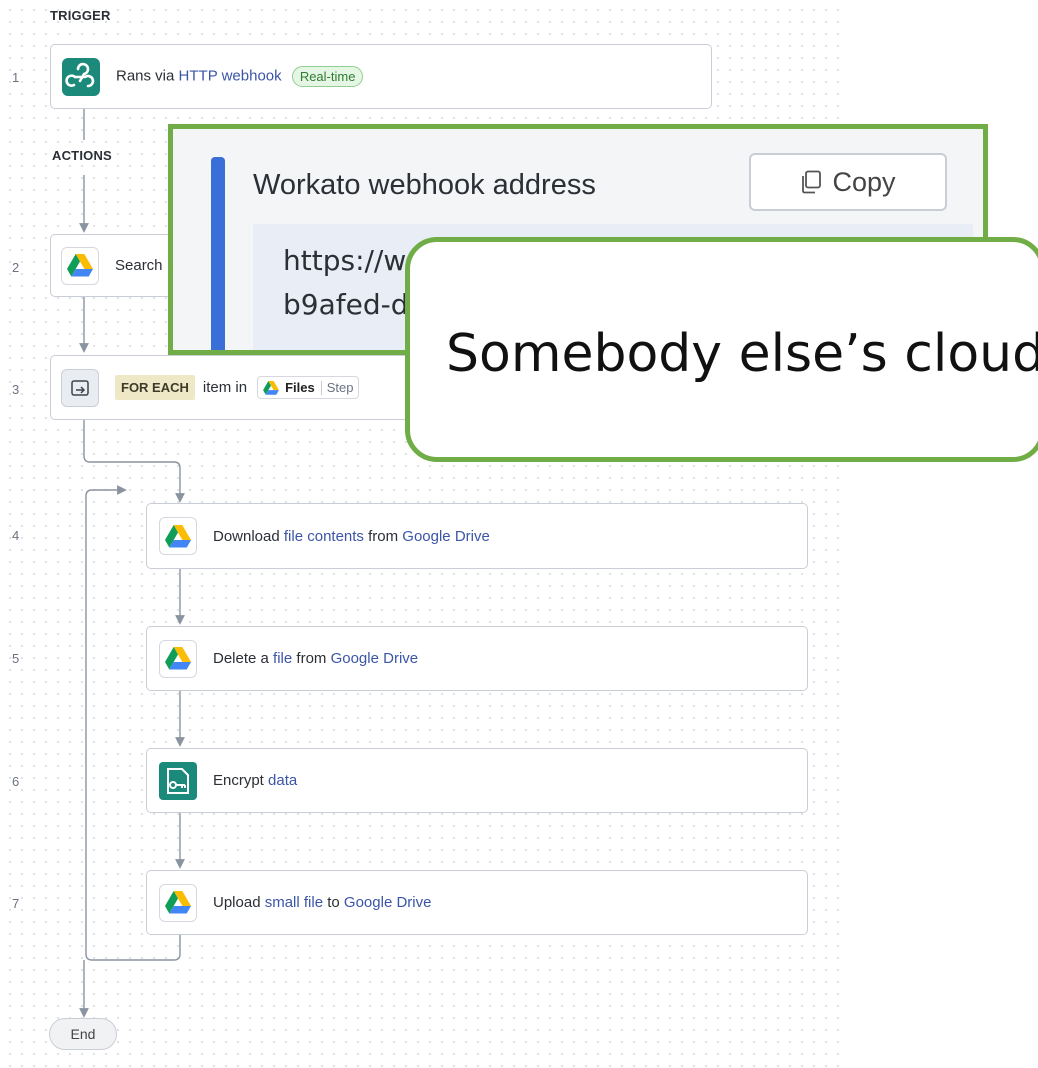  Describe the element at coordinates (16, 658) in the screenshot. I see `step-number: 5` at that location.